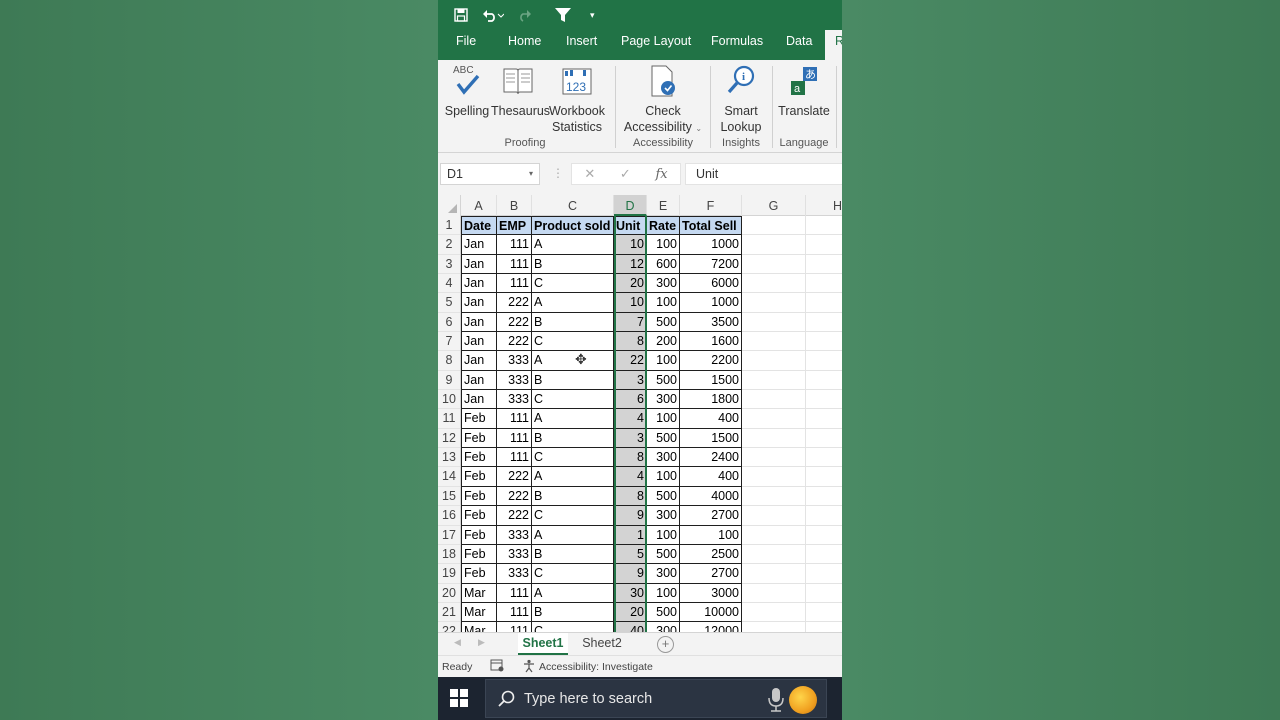 This screenshot has height=720, width=1280. Describe the element at coordinates (449, 419) in the screenshot. I see `row-header: 11` at that location.